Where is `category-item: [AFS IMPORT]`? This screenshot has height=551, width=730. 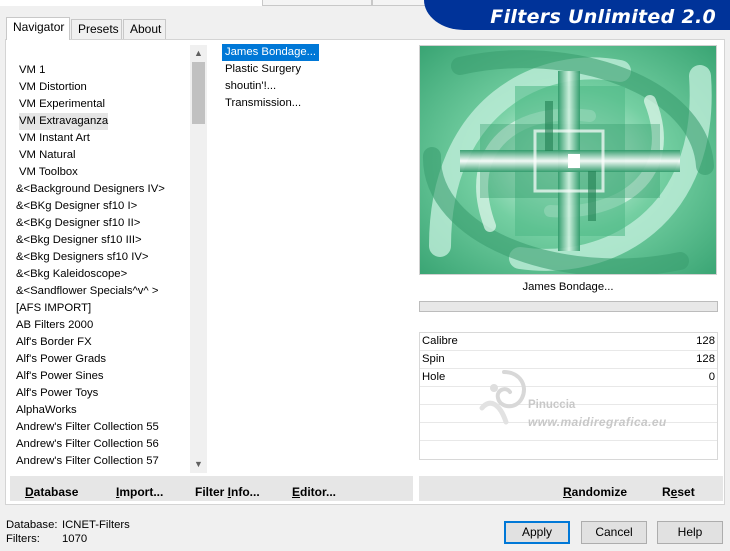
category-item: [AFS IMPORT] is located at coordinates (53, 308).